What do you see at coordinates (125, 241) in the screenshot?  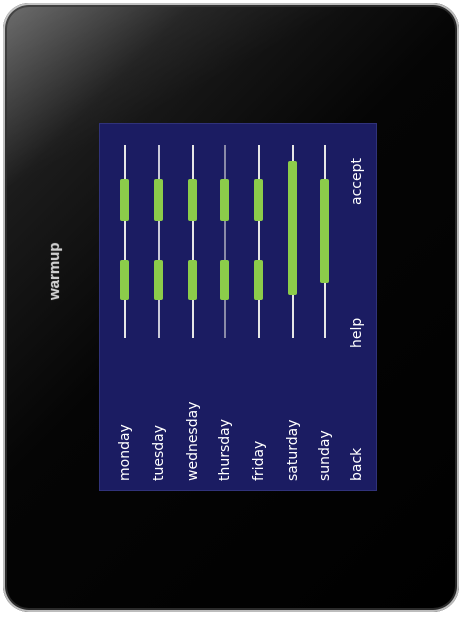 I see `day-timeline-monday` at bounding box center [125, 241].